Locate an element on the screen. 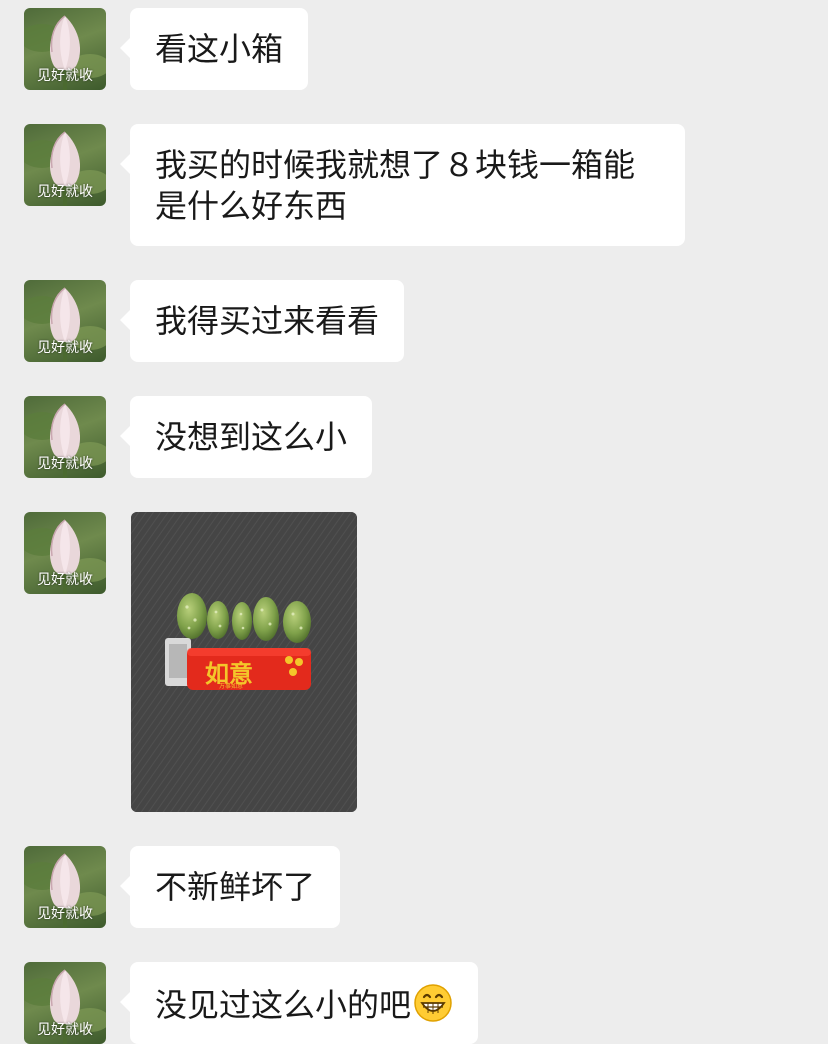 This screenshot has width=828, height=1044. message-text: 没想到这么小 is located at coordinates (251, 437).